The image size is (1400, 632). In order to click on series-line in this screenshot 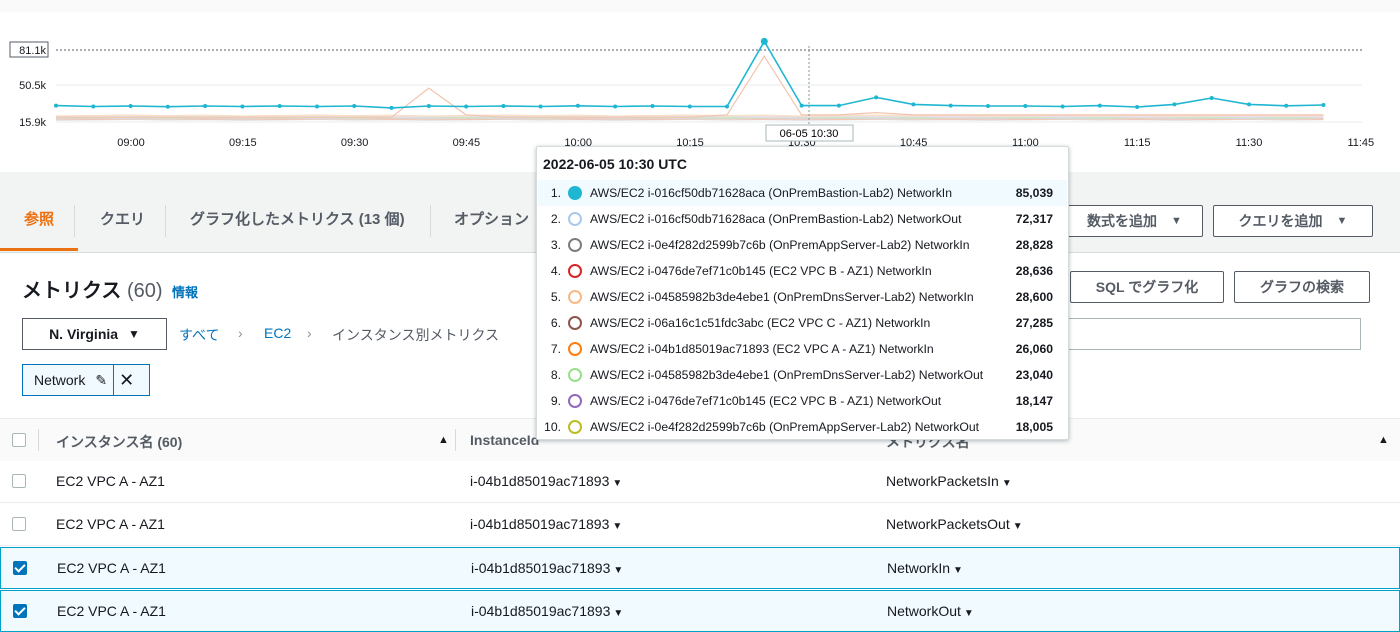, I will do `click(689, 74)`.